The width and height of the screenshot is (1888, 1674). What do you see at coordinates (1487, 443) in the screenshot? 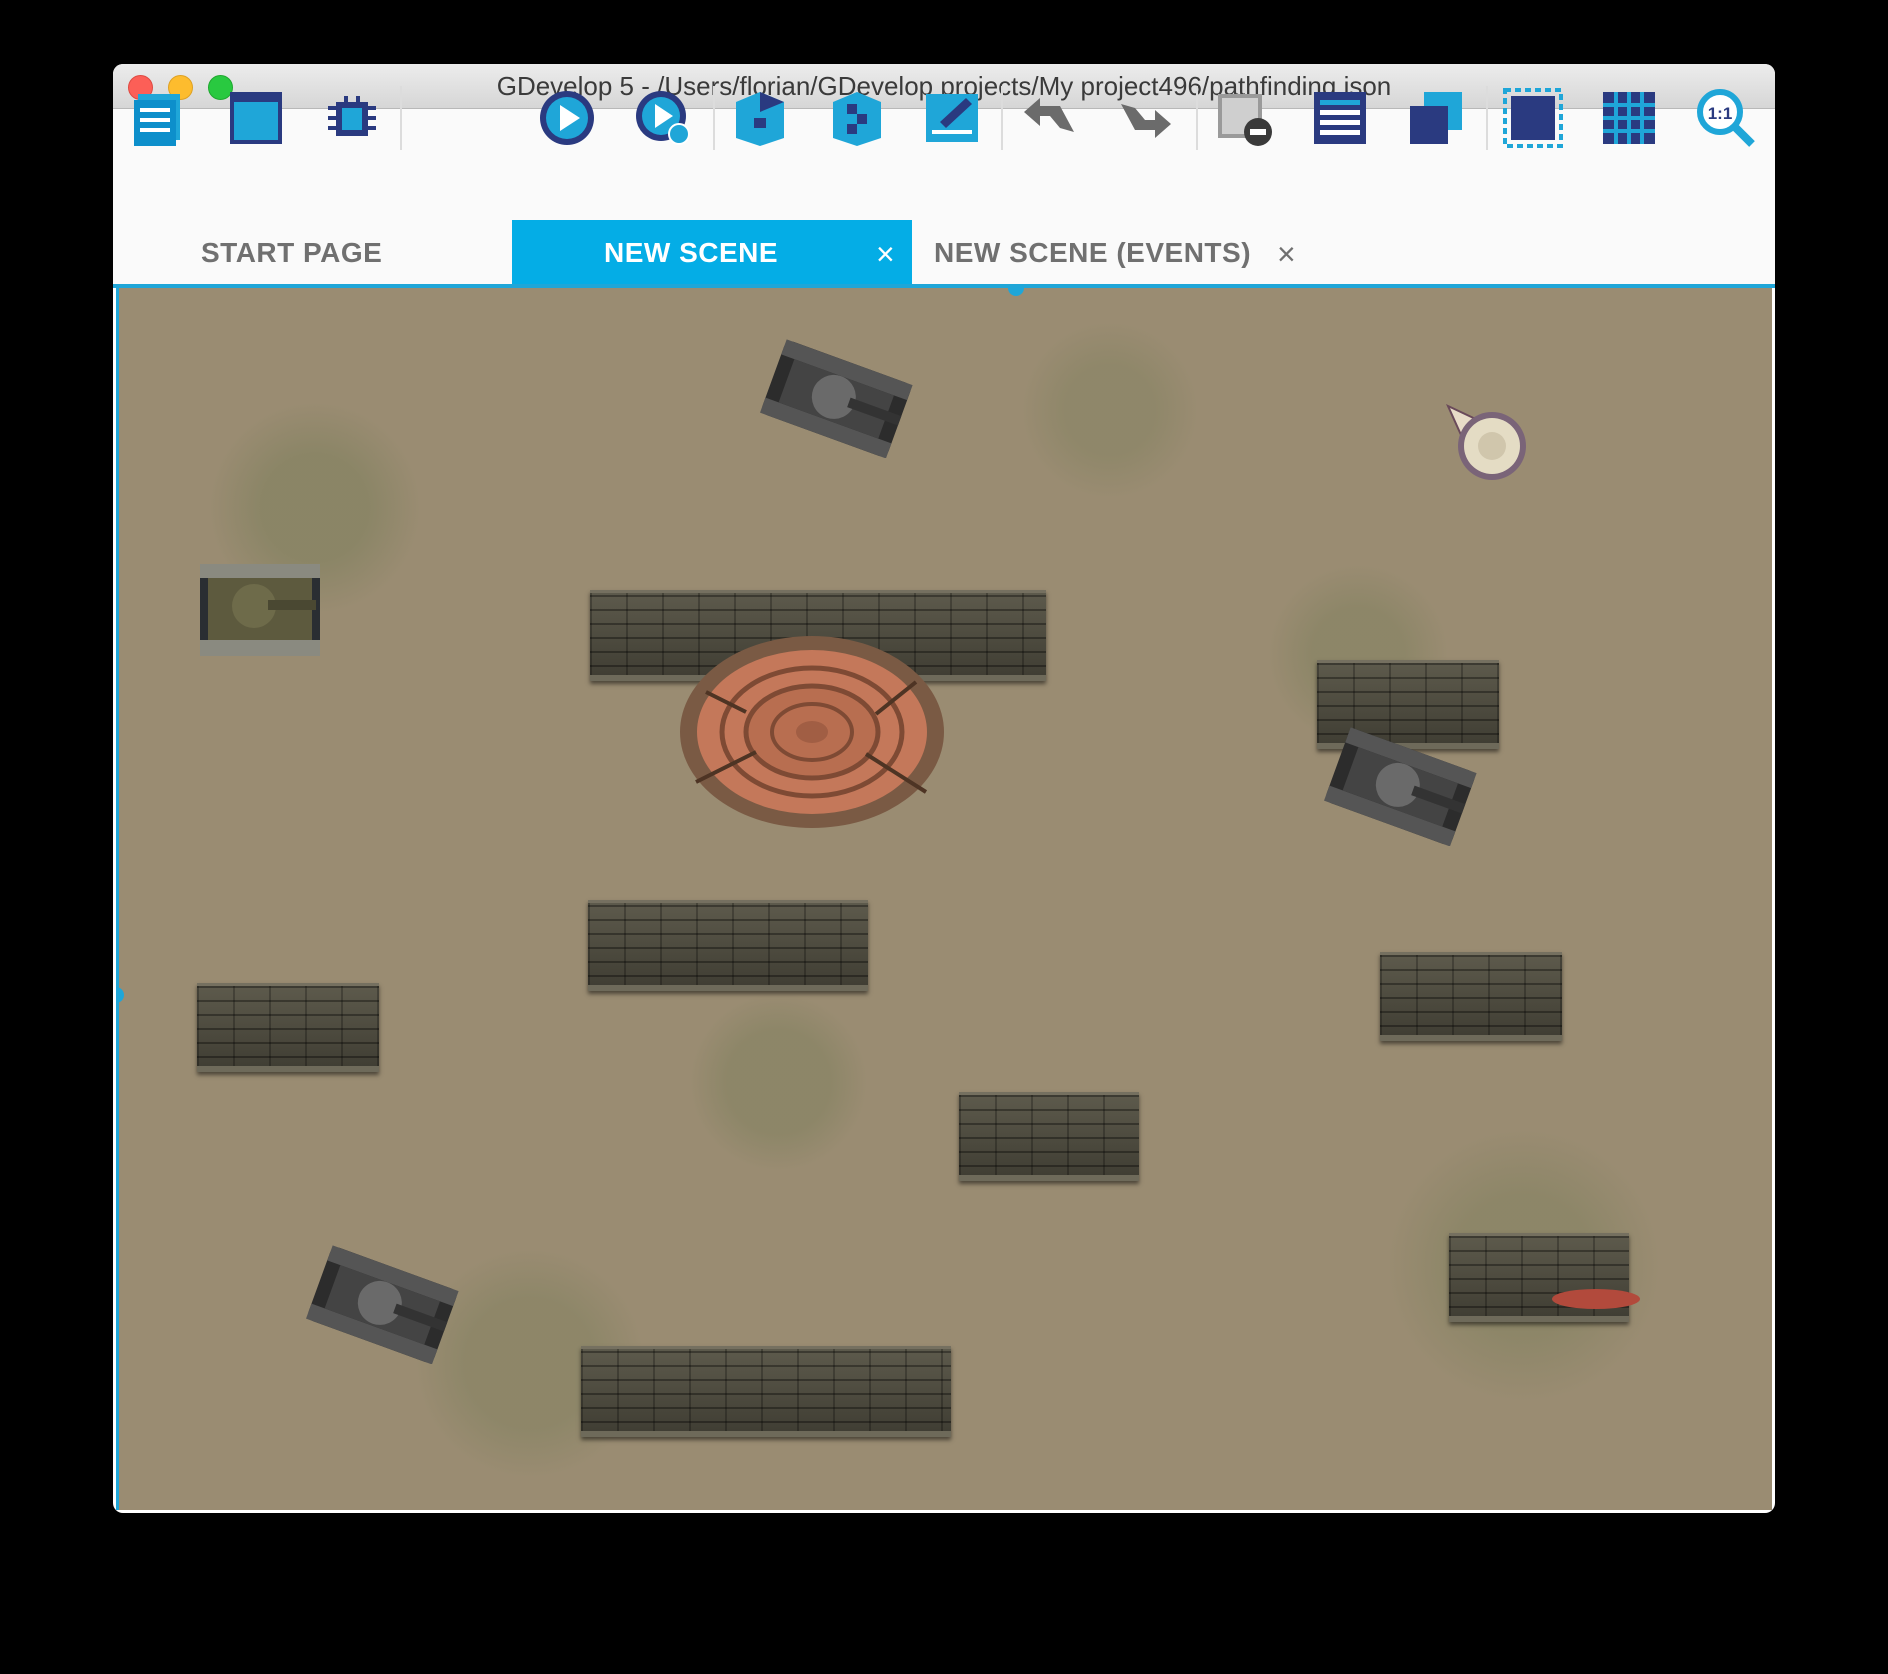
I see `pointer-cursor` at bounding box center [1487, 443].